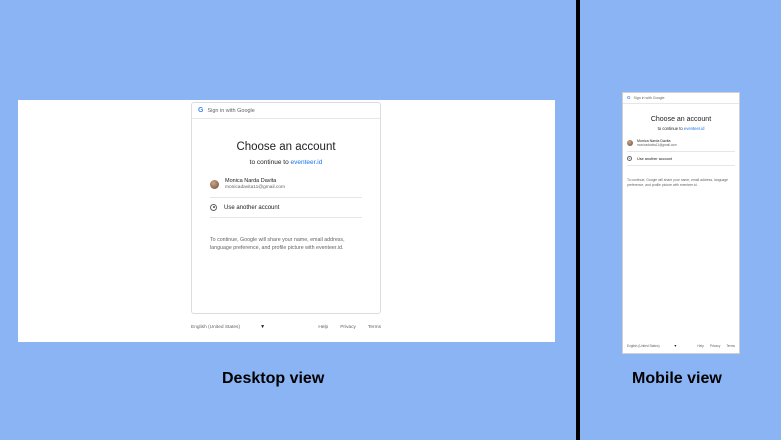 This screenshot has height=440, width=781. Describe the element at coordinates (578, 220) in the screenshot. I see `view-divider` at that location.